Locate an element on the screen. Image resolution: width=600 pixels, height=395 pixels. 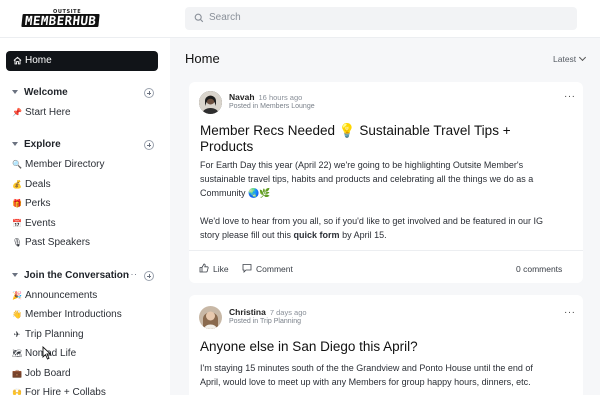
thumbs-up-icon is located at coordinates (204, 268).